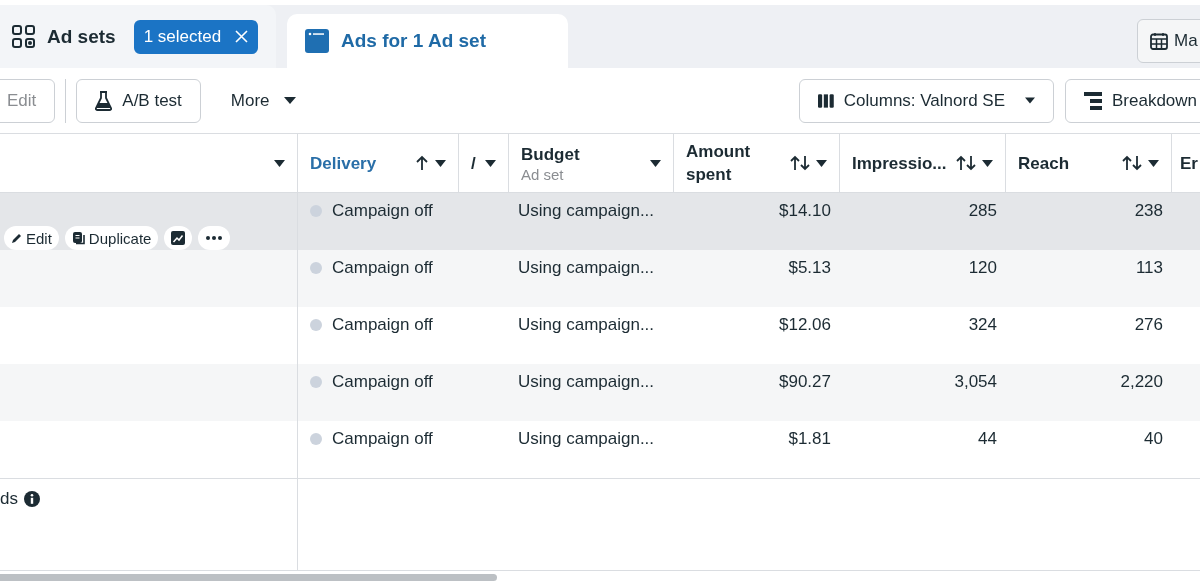  Describe the element at coordinates (413, 41) in the screenshot. I see `tab-label: Ads for 1 Ad set` at that location.